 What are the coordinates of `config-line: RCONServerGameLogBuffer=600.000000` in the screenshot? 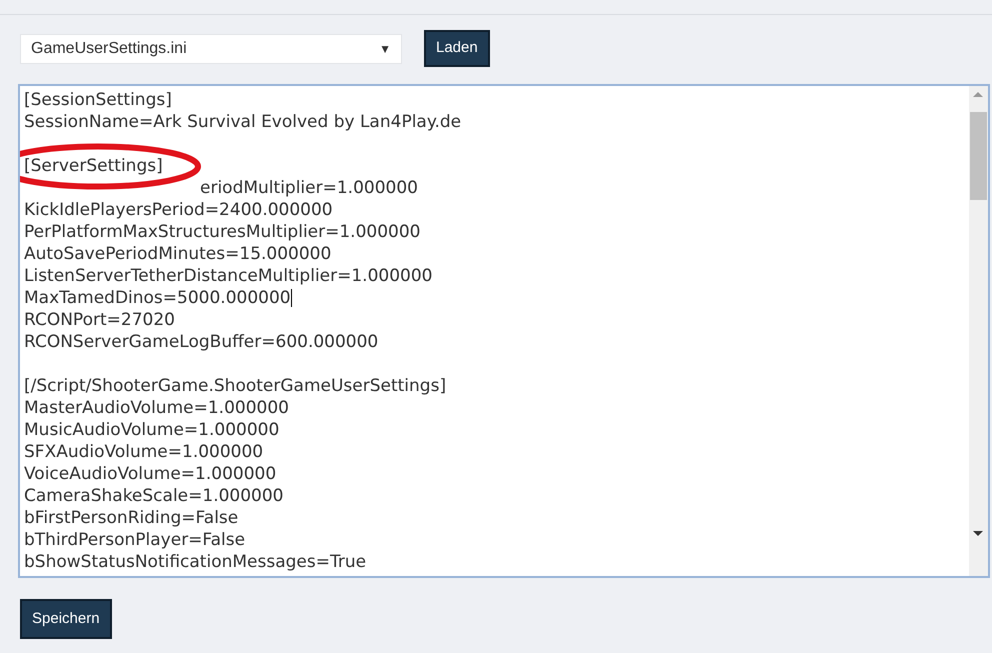 It's located at (201, 342).